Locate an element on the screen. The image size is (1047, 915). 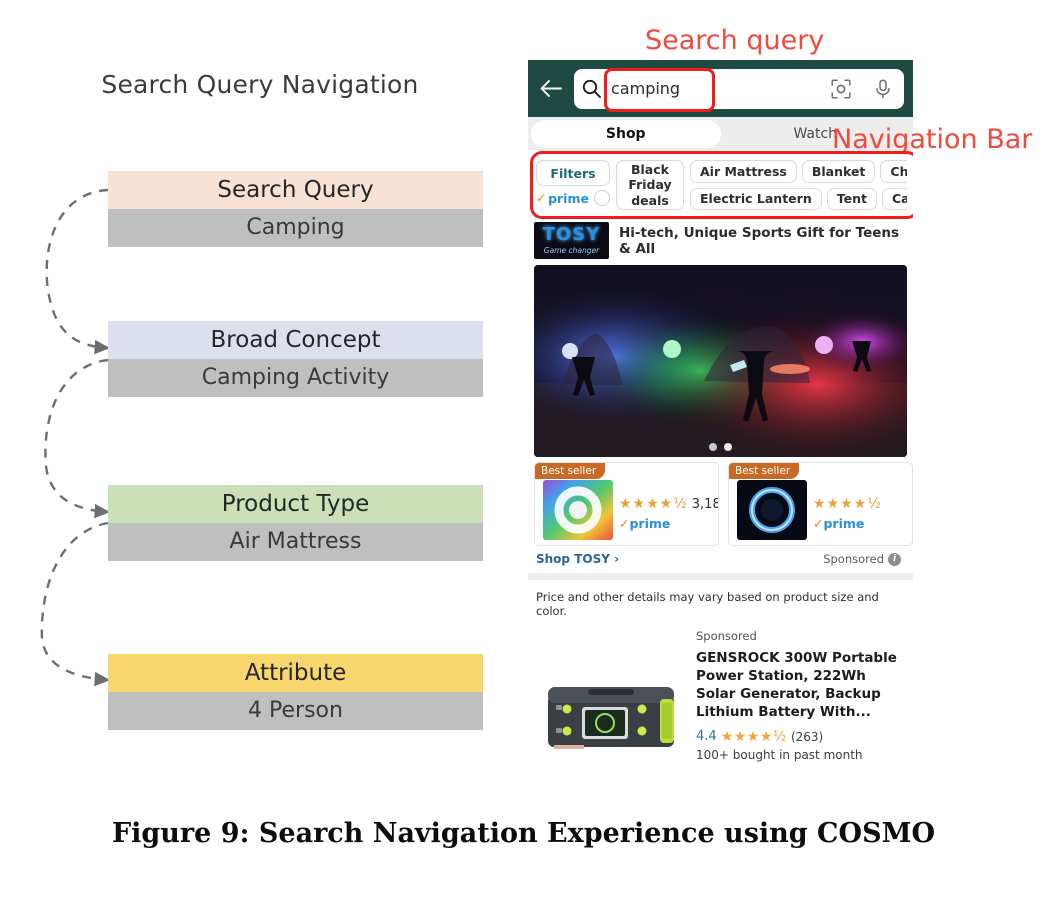
annotation-search-query: Search query is located at coordinates (735, 40).